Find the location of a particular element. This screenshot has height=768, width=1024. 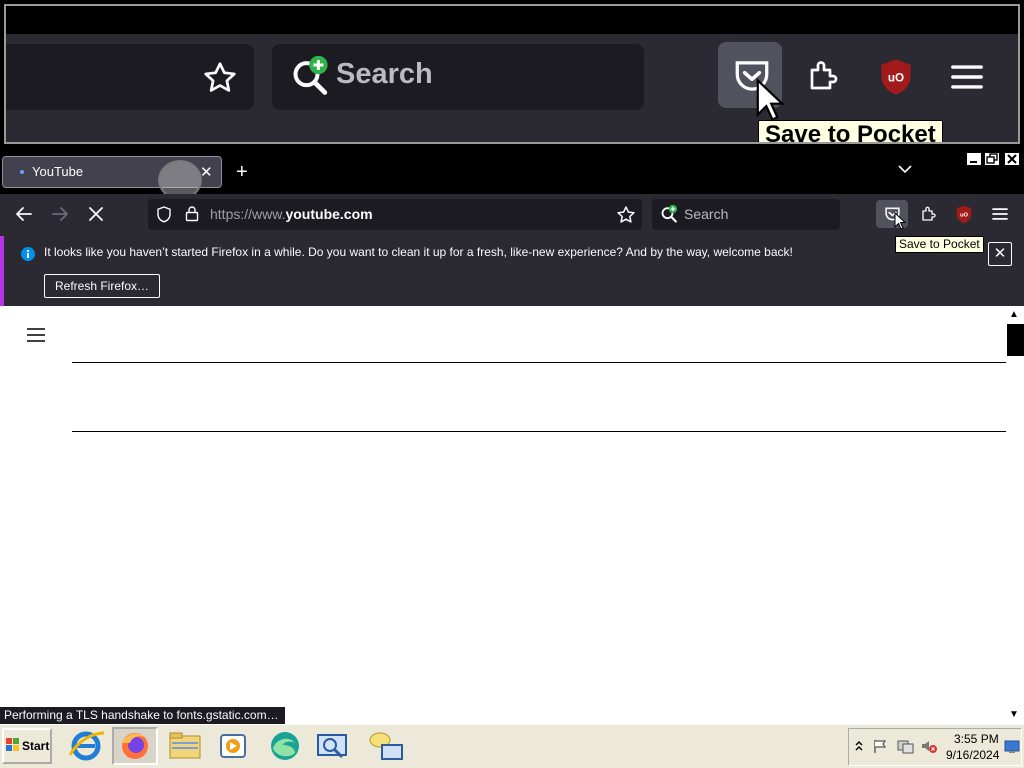

tracking-protection-icon is located at coordinates (164, 214).